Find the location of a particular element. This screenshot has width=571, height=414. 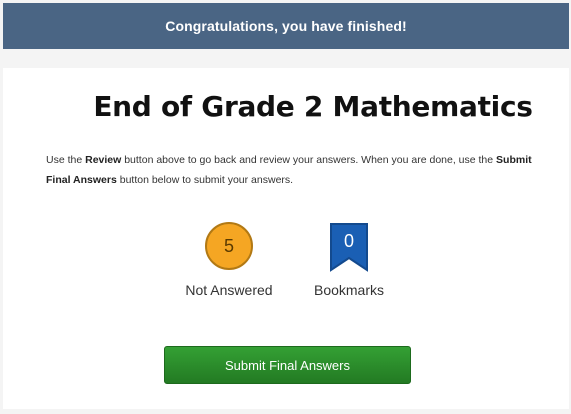

instructions-part1: Use the is located at coordinates (66, 160).